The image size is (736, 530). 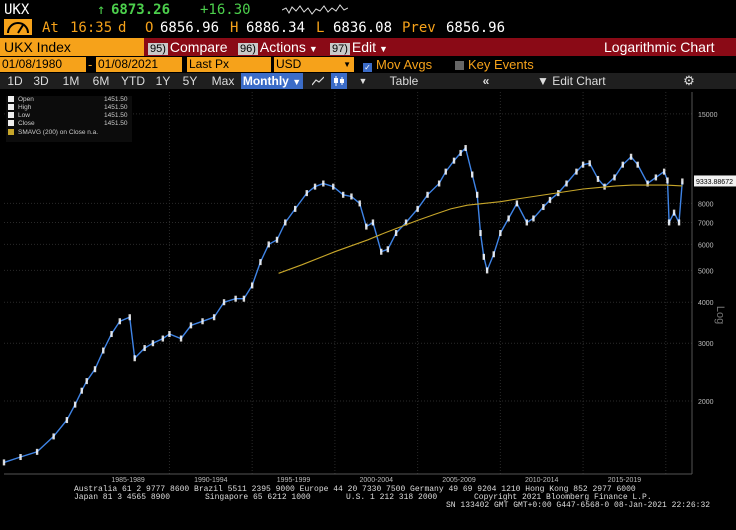 I want to click on frequency-dropdown-icon: ▼, so click(x=297, y=82).